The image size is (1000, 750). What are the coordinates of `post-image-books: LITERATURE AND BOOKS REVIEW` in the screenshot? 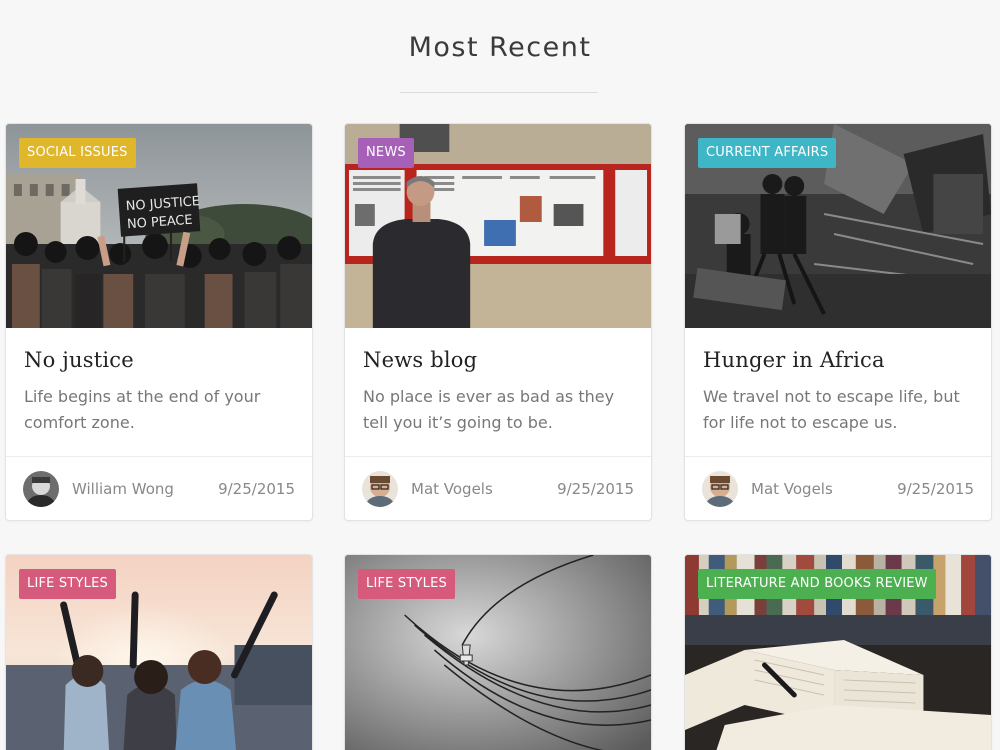 It's located at (838, 652).